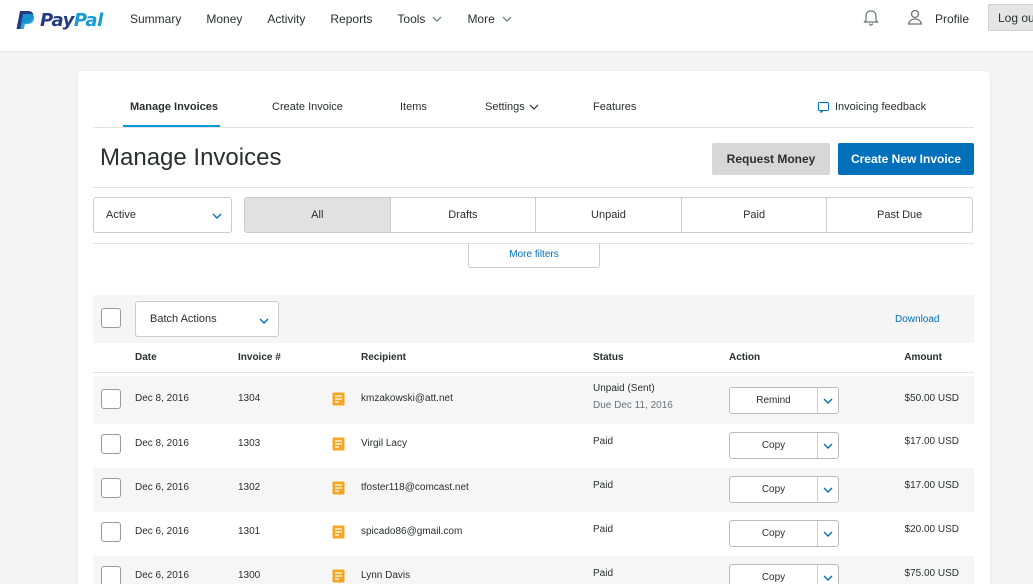 The width and height of the screenshot is (1033, 584). What do you see at coordinates (191, 157) in the screenshot?
I see `page-title: Manage Invoices` at bounding box center [191, 157].